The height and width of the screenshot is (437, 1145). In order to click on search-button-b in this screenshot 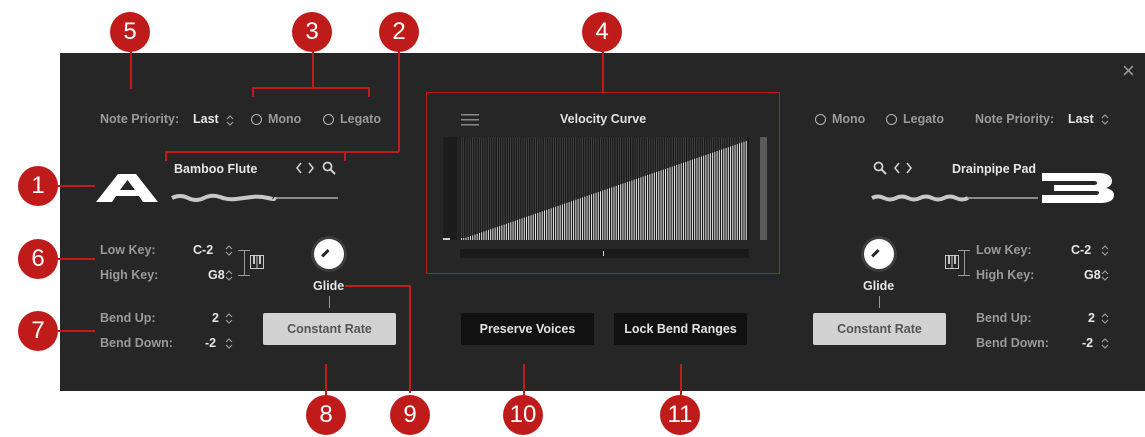, I will do `click(880, 170)`.